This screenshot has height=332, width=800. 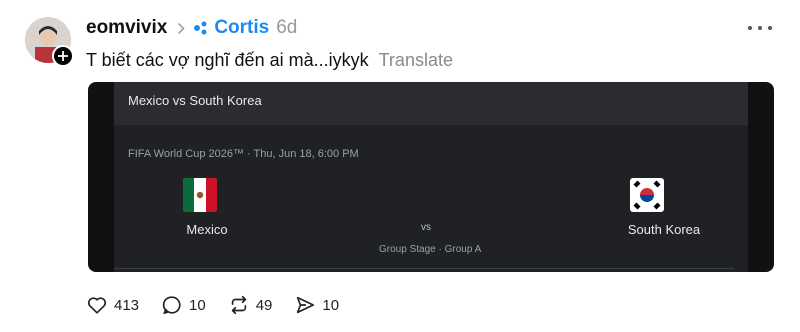 What do you see at coordinates (127, 305) in the screenshot?
I see `like-count: 413` at bounding box center [127, 305].